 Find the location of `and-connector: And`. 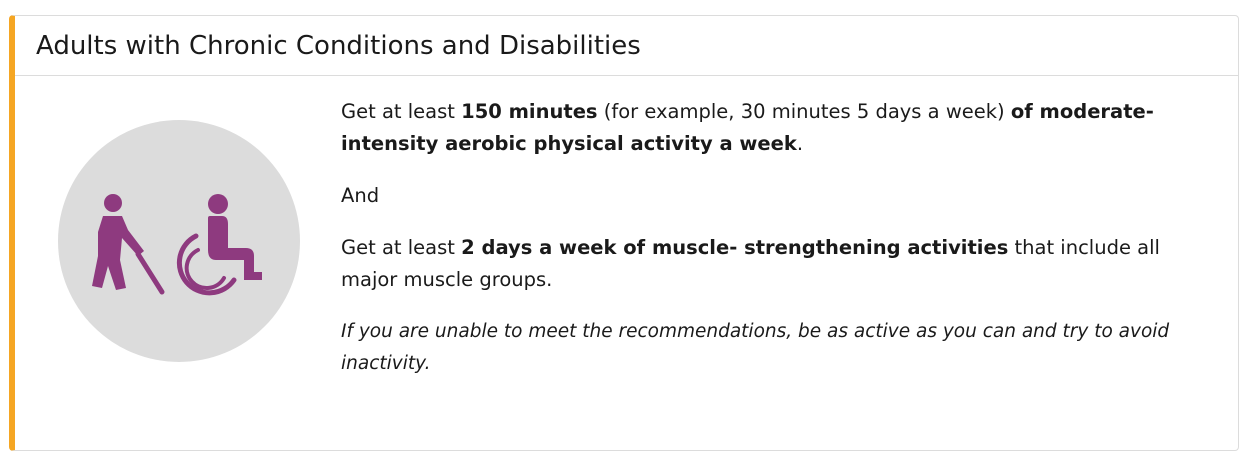

and-connector: And is located at coordinates (360, 195).